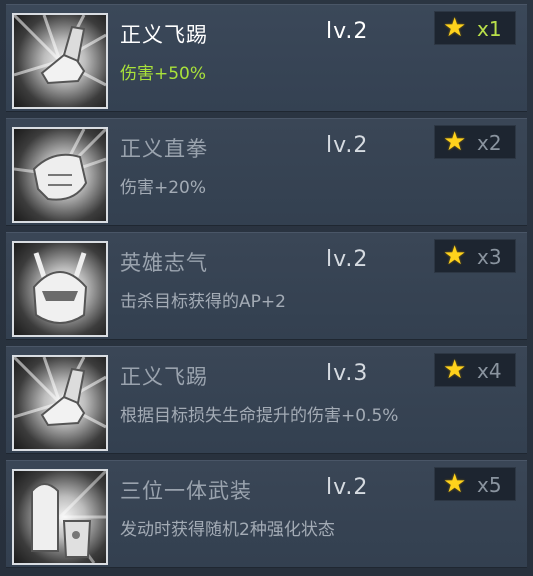 This screenshot has width=533, height=576. What do you see at coordinates (489, 143) in the screenshot?
I see `star-multiplier: x2` at bounding box center [489, 143].